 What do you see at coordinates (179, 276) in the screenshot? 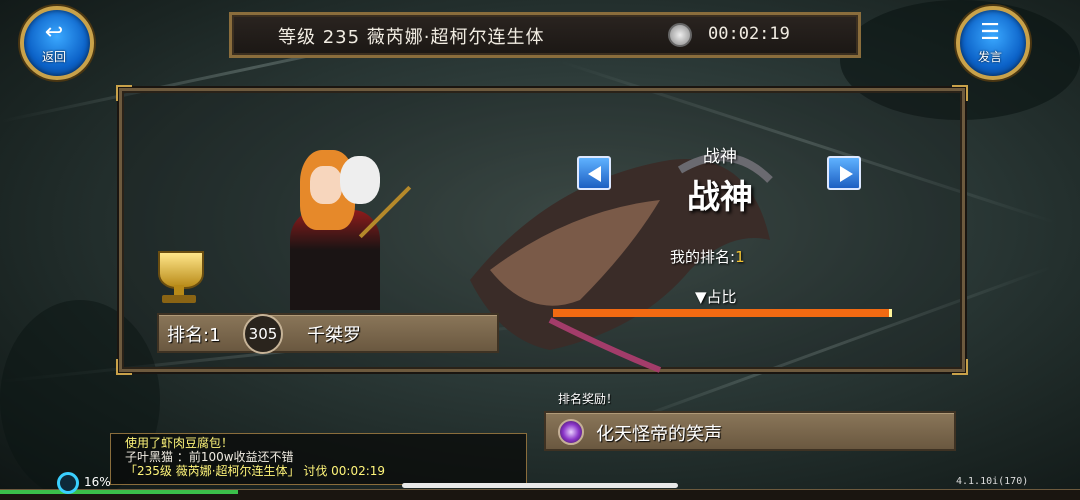
I see `trophy-icon` at bounding box center [179, 276].